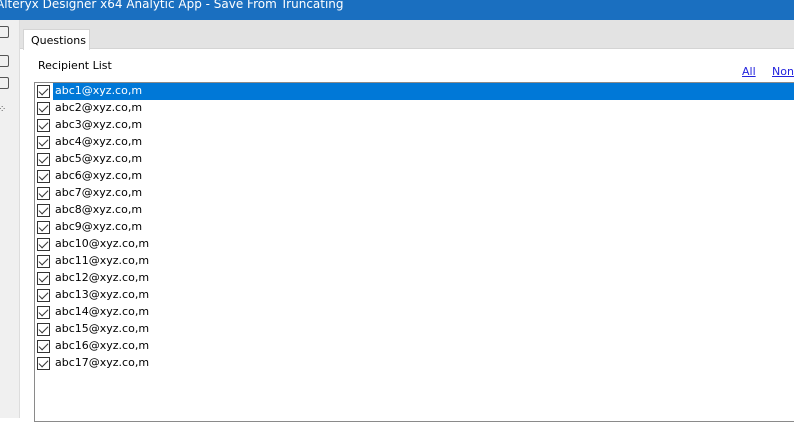 This screenshot has height=422, width=794. What do you see at coordinates (783, 71) in the screenshot?
I see `select-none-link: None` at bounding box center [783, 71].